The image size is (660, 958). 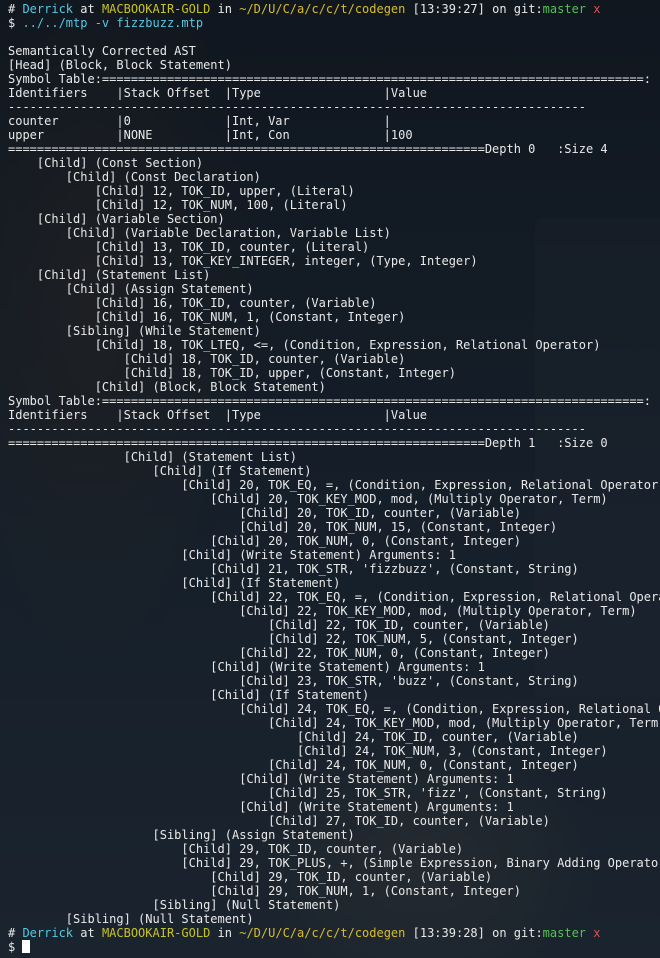 I want to click on output-line: [Sibling] (Assign Statement), so click(x=181, y=835).